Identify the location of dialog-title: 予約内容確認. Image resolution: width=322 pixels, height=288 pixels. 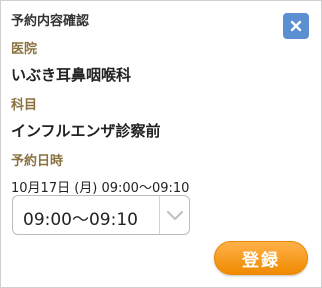
(50, 21).